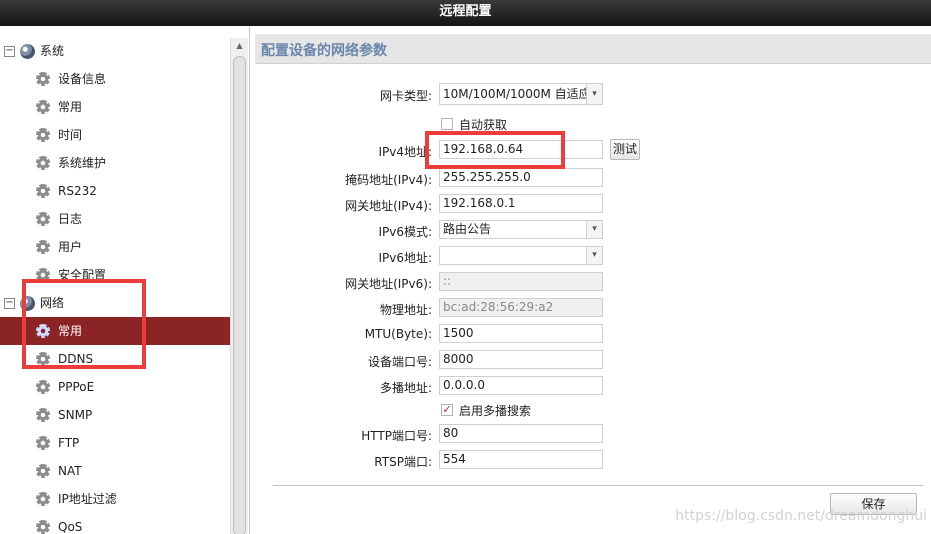 The height and width of the screenshot is (534, 931). What do you see at coordinates (115, 523) in the screenshot?
I see `tree-item-qos: QoS` at bounding box center [115, 523].